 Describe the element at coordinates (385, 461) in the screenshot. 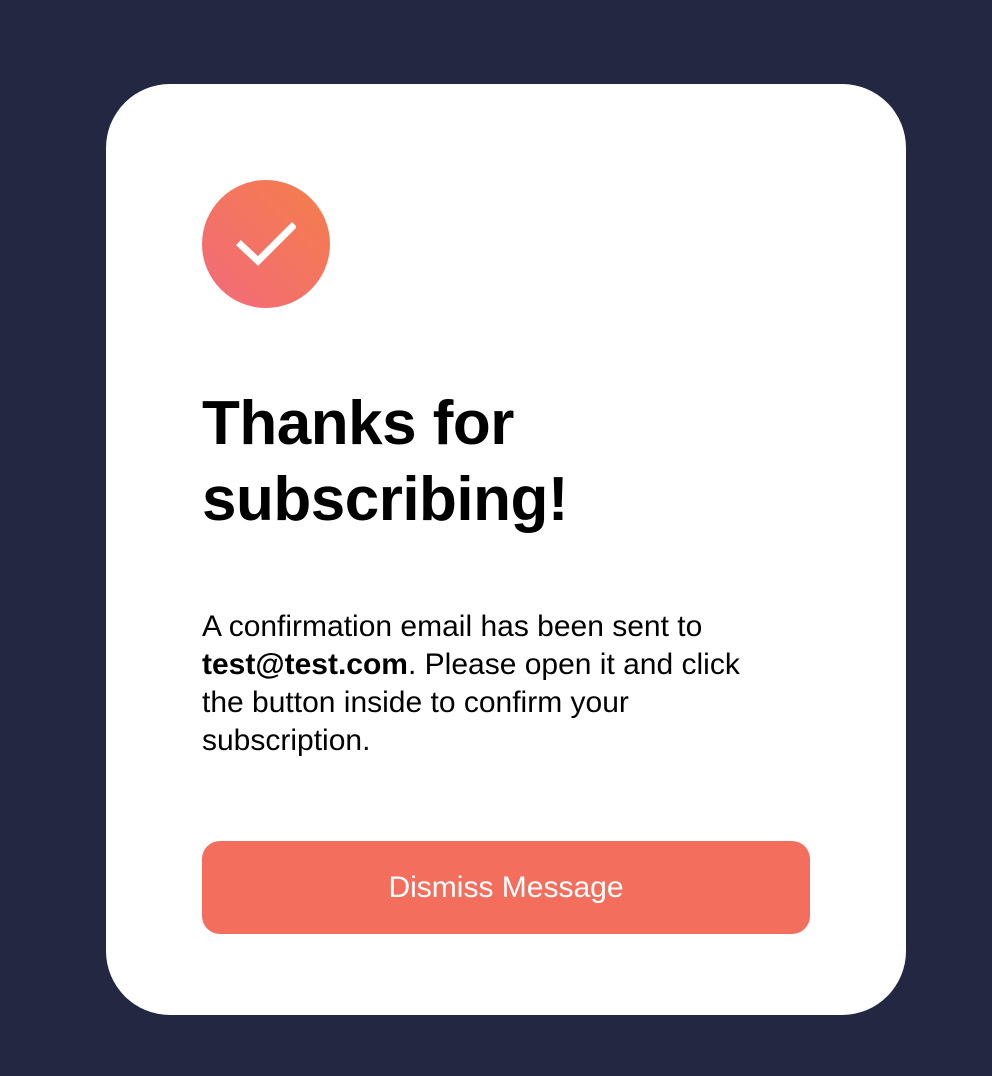

I see `success-title: Thanks for subscribing!` at that location.